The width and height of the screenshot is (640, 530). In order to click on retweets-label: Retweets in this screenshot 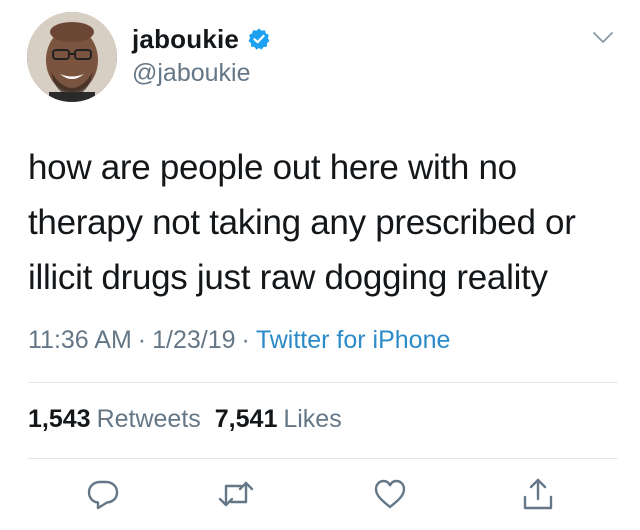, I will do `click(148, 419)`.